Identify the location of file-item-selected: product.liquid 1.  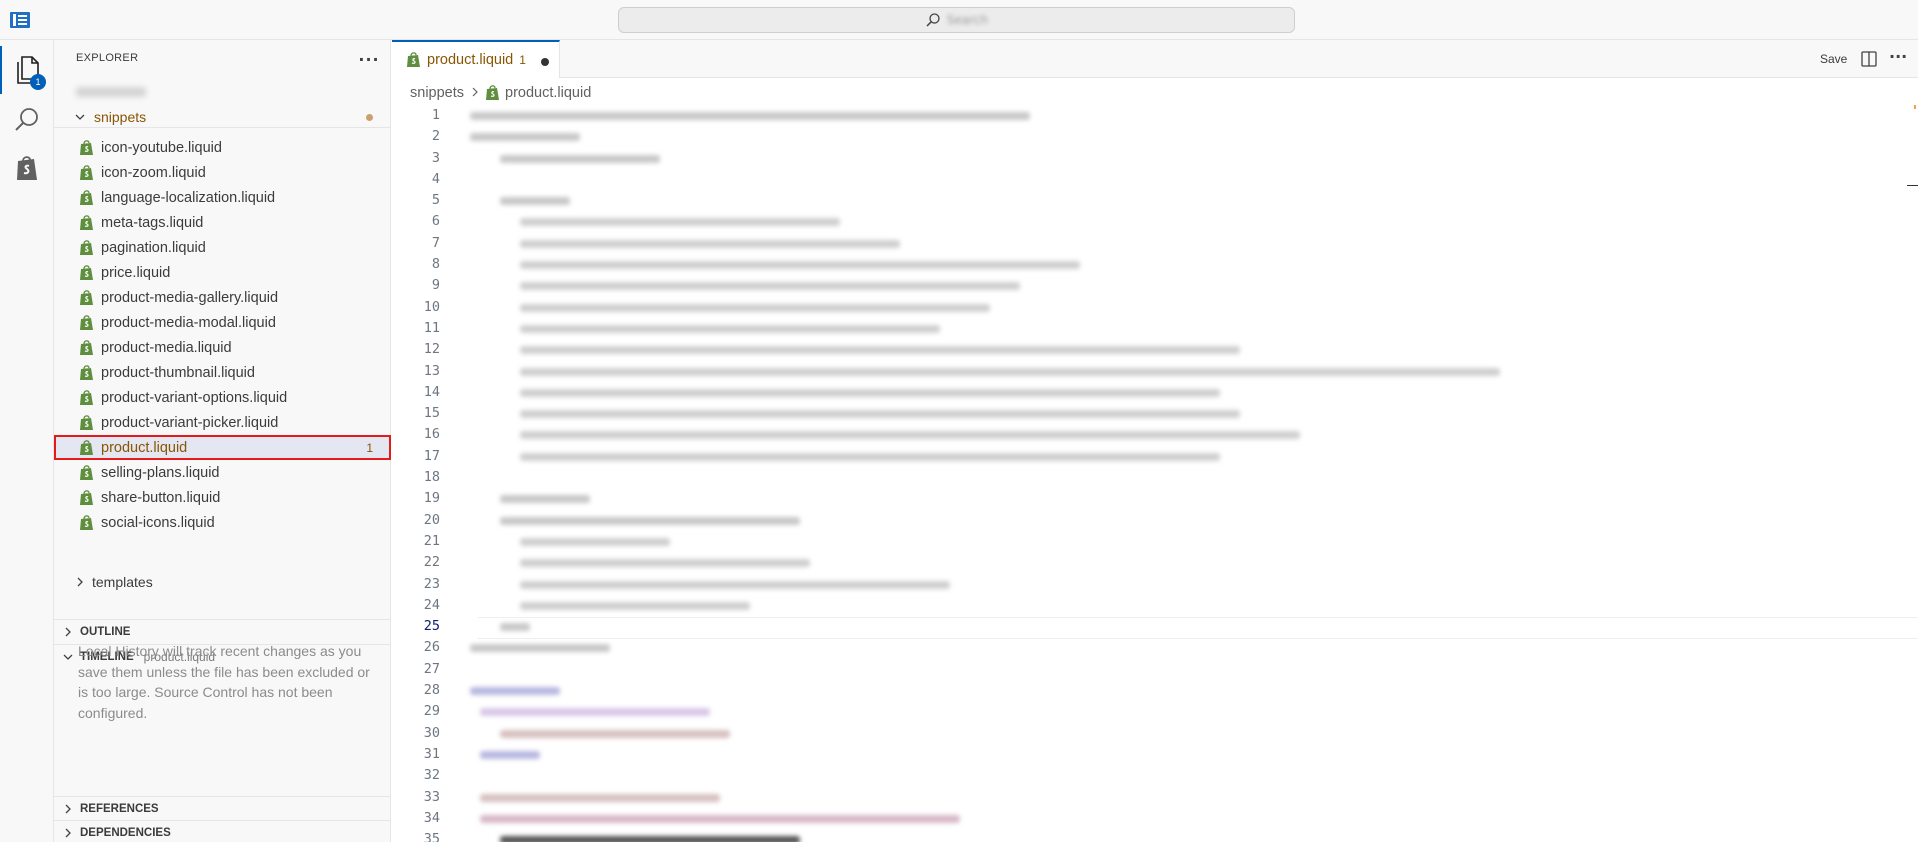
(222, 447).